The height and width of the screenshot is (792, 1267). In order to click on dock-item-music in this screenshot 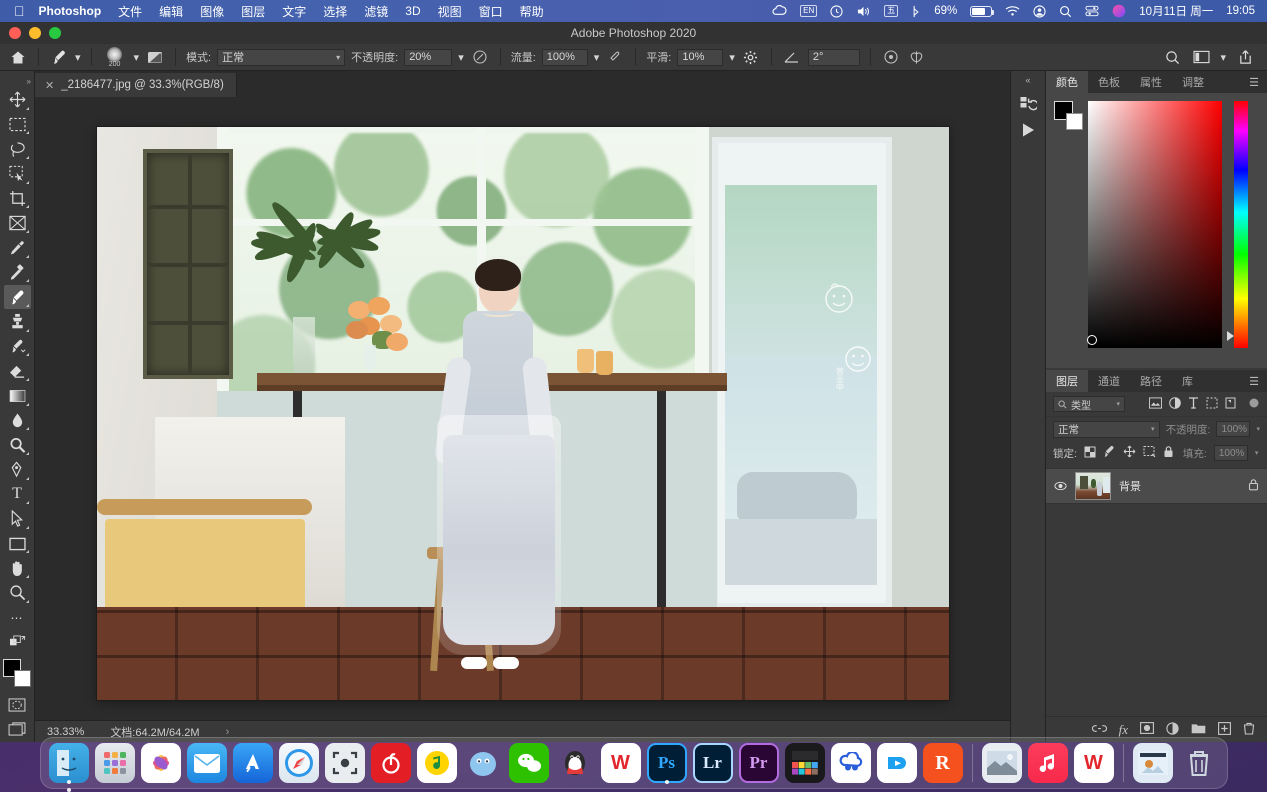, I will do `click(1047, 763)`.